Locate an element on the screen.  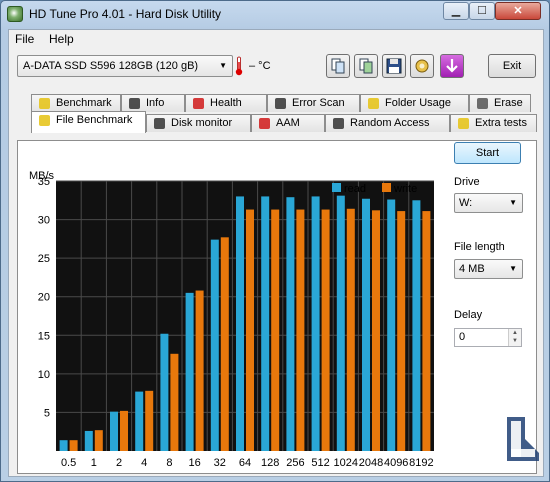
copy-info-button is located at coordinates (338, 66).